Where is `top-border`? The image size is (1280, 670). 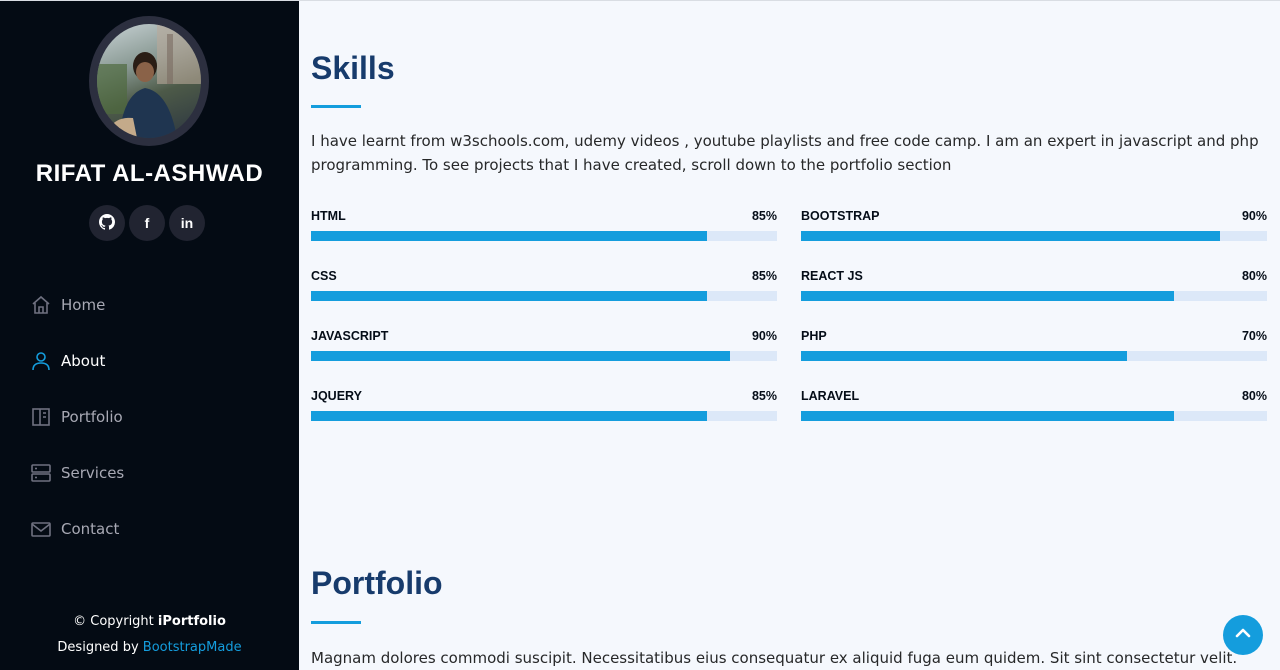 top-border is located at coordinates (640, 0).